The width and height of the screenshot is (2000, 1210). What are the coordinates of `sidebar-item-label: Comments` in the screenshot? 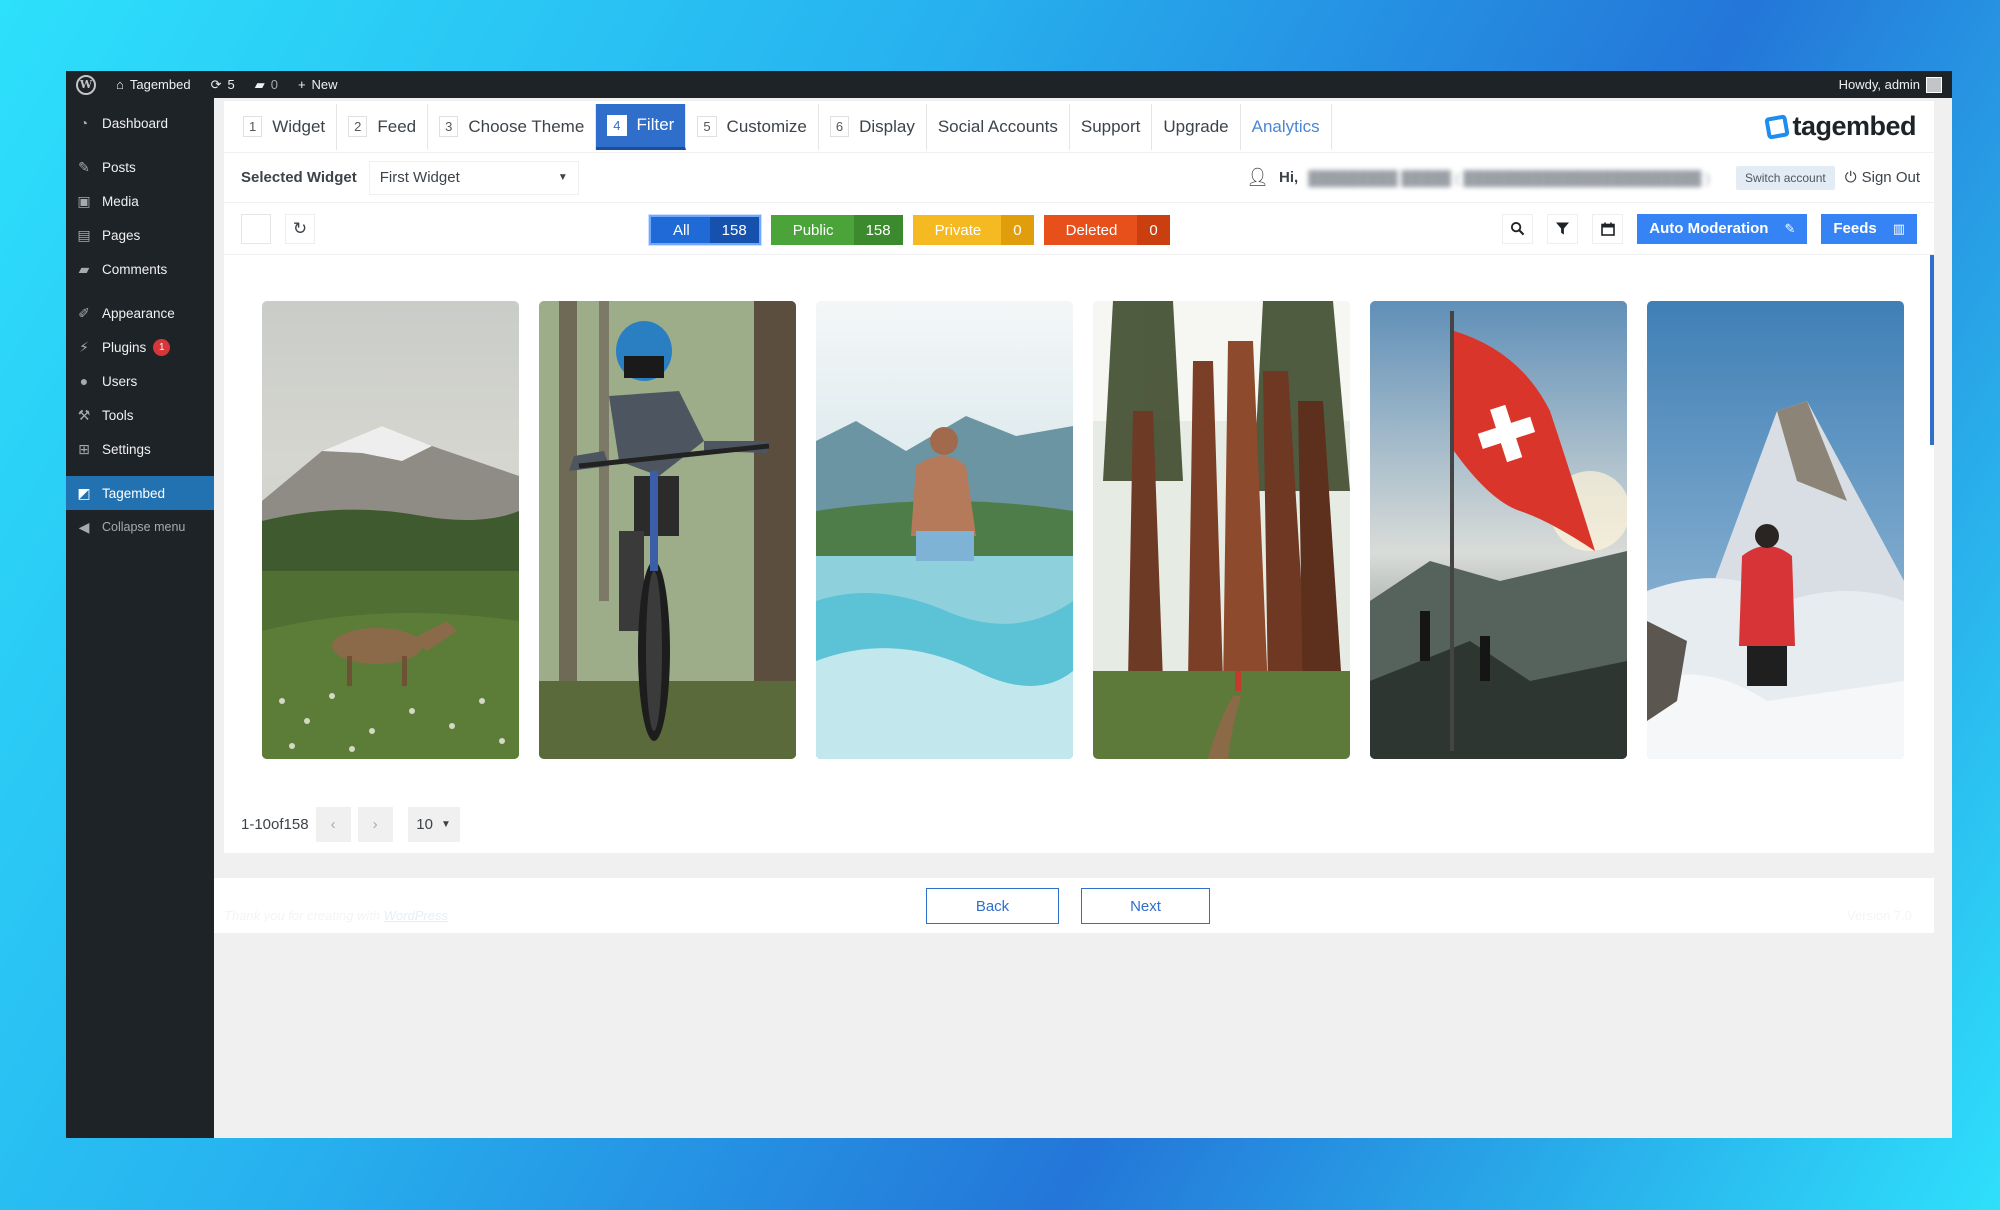 It's located at (135, 269).